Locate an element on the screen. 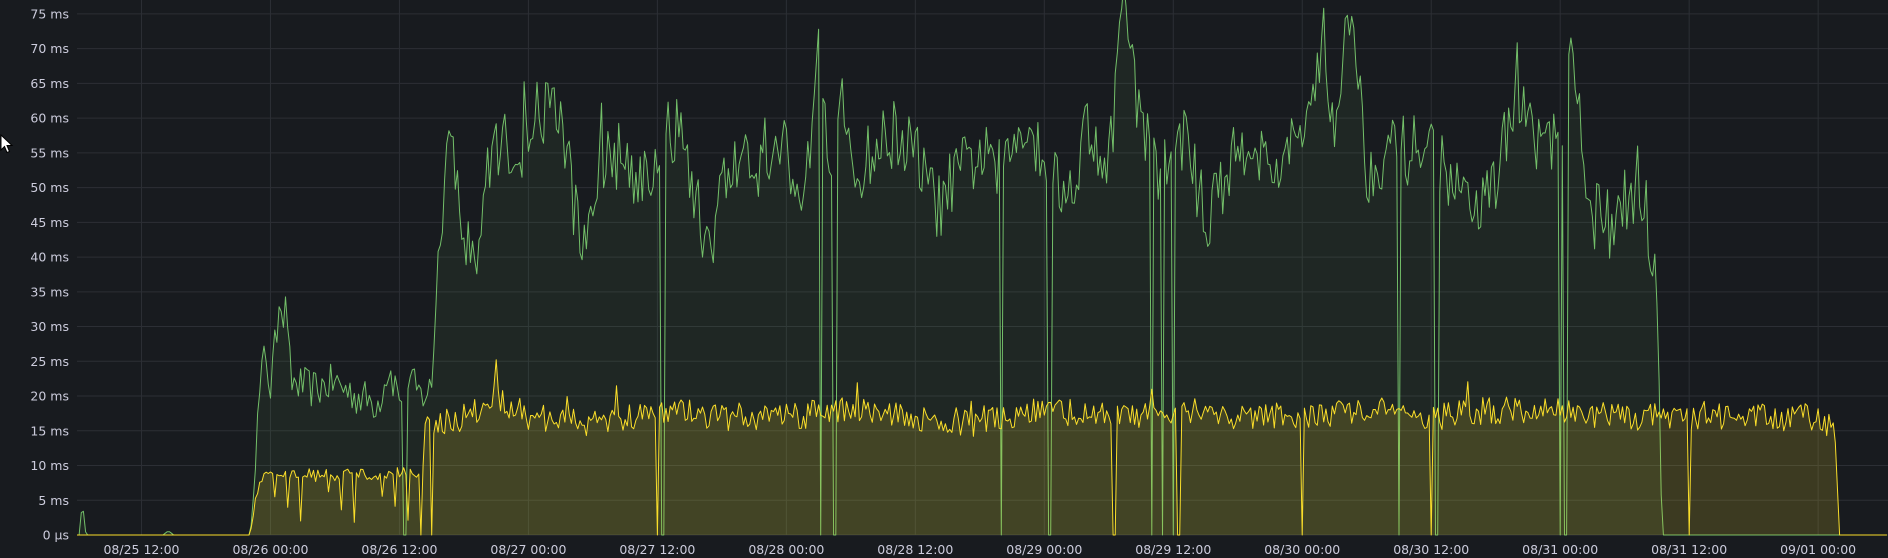 The width and height of the screenshot is (1888, 558). x-tick-label: 08/31 12:00 is located at coordinates (1689, 549).